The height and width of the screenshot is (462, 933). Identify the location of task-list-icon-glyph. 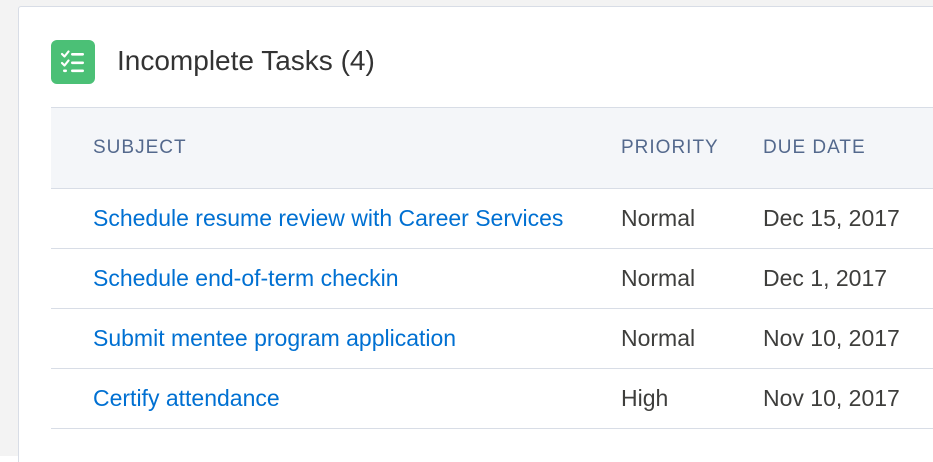
(72, 61).